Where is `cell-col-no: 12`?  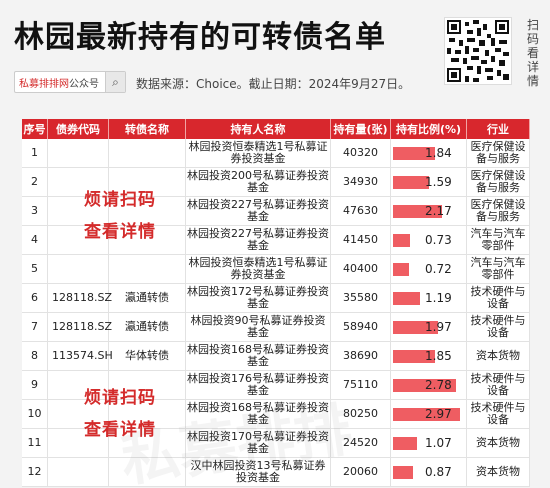
cell-col-no: 12 is located at coordinates (35, 472).